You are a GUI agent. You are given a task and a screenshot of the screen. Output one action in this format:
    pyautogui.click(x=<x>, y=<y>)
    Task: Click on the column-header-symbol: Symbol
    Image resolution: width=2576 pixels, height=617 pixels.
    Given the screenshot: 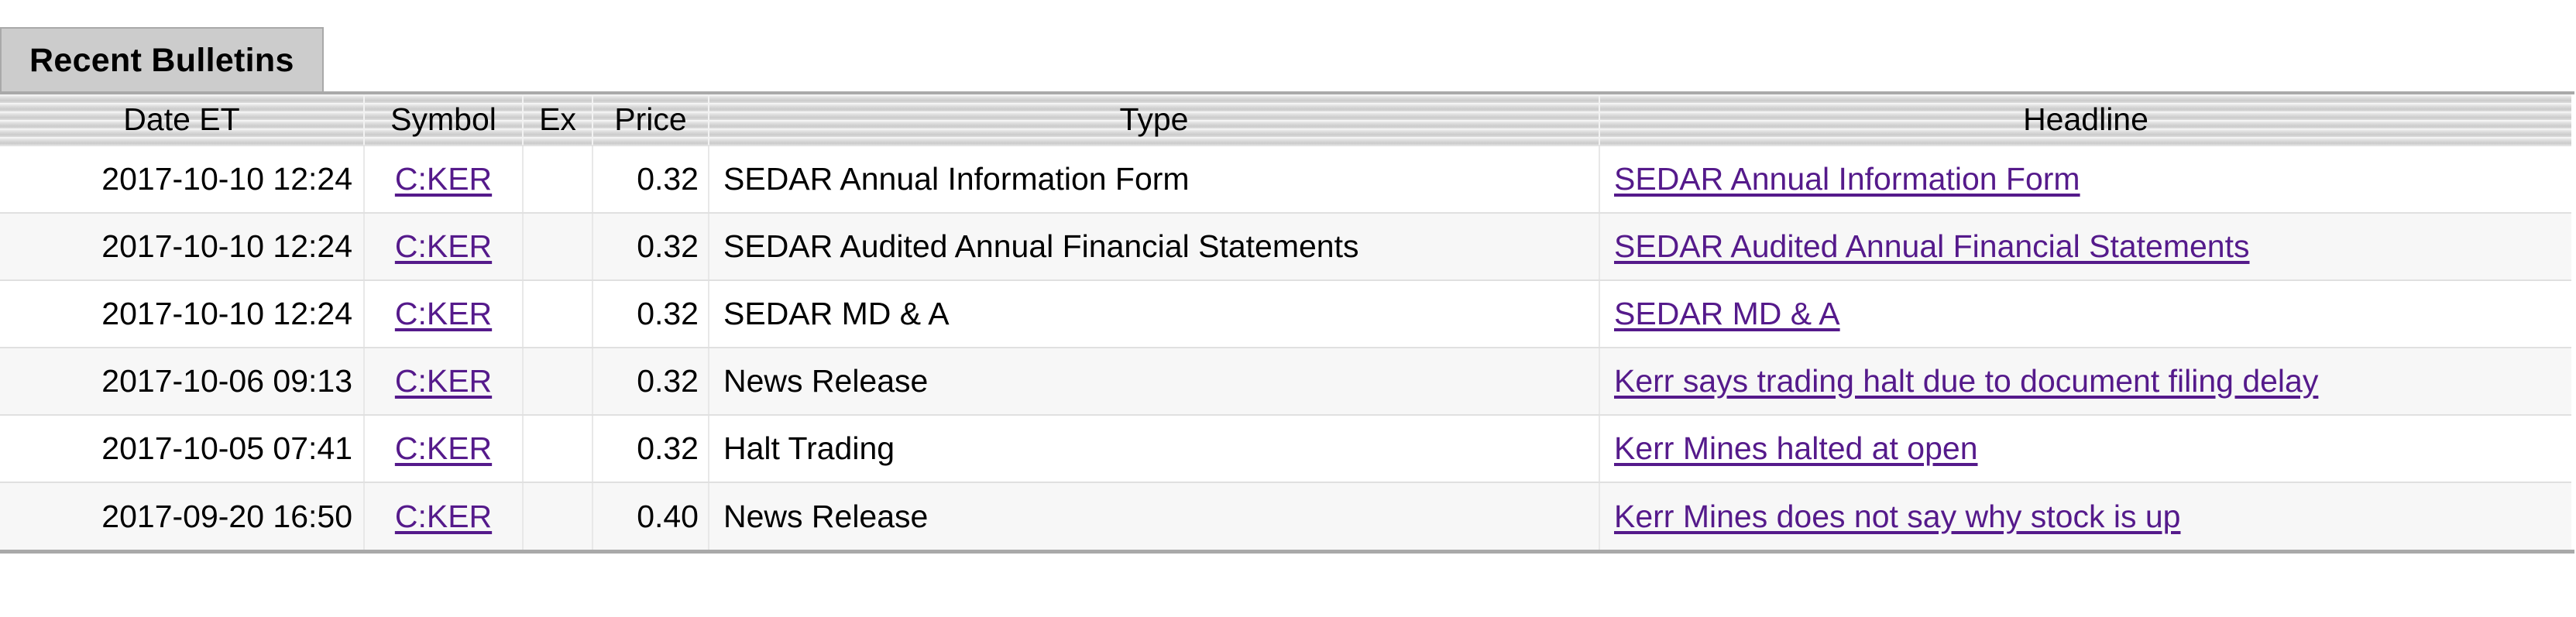 What is the action you would take?
    pyautogui.click(x=444, y=120)
    